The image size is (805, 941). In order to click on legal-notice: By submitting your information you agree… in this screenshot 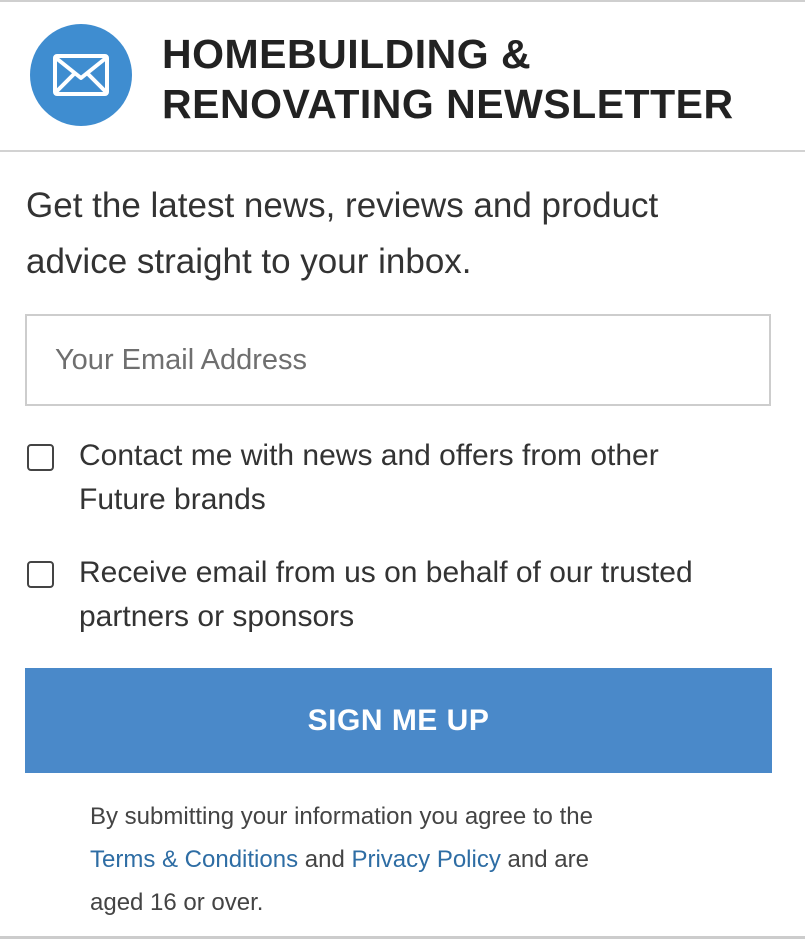, I will do `click(410, 859)`.